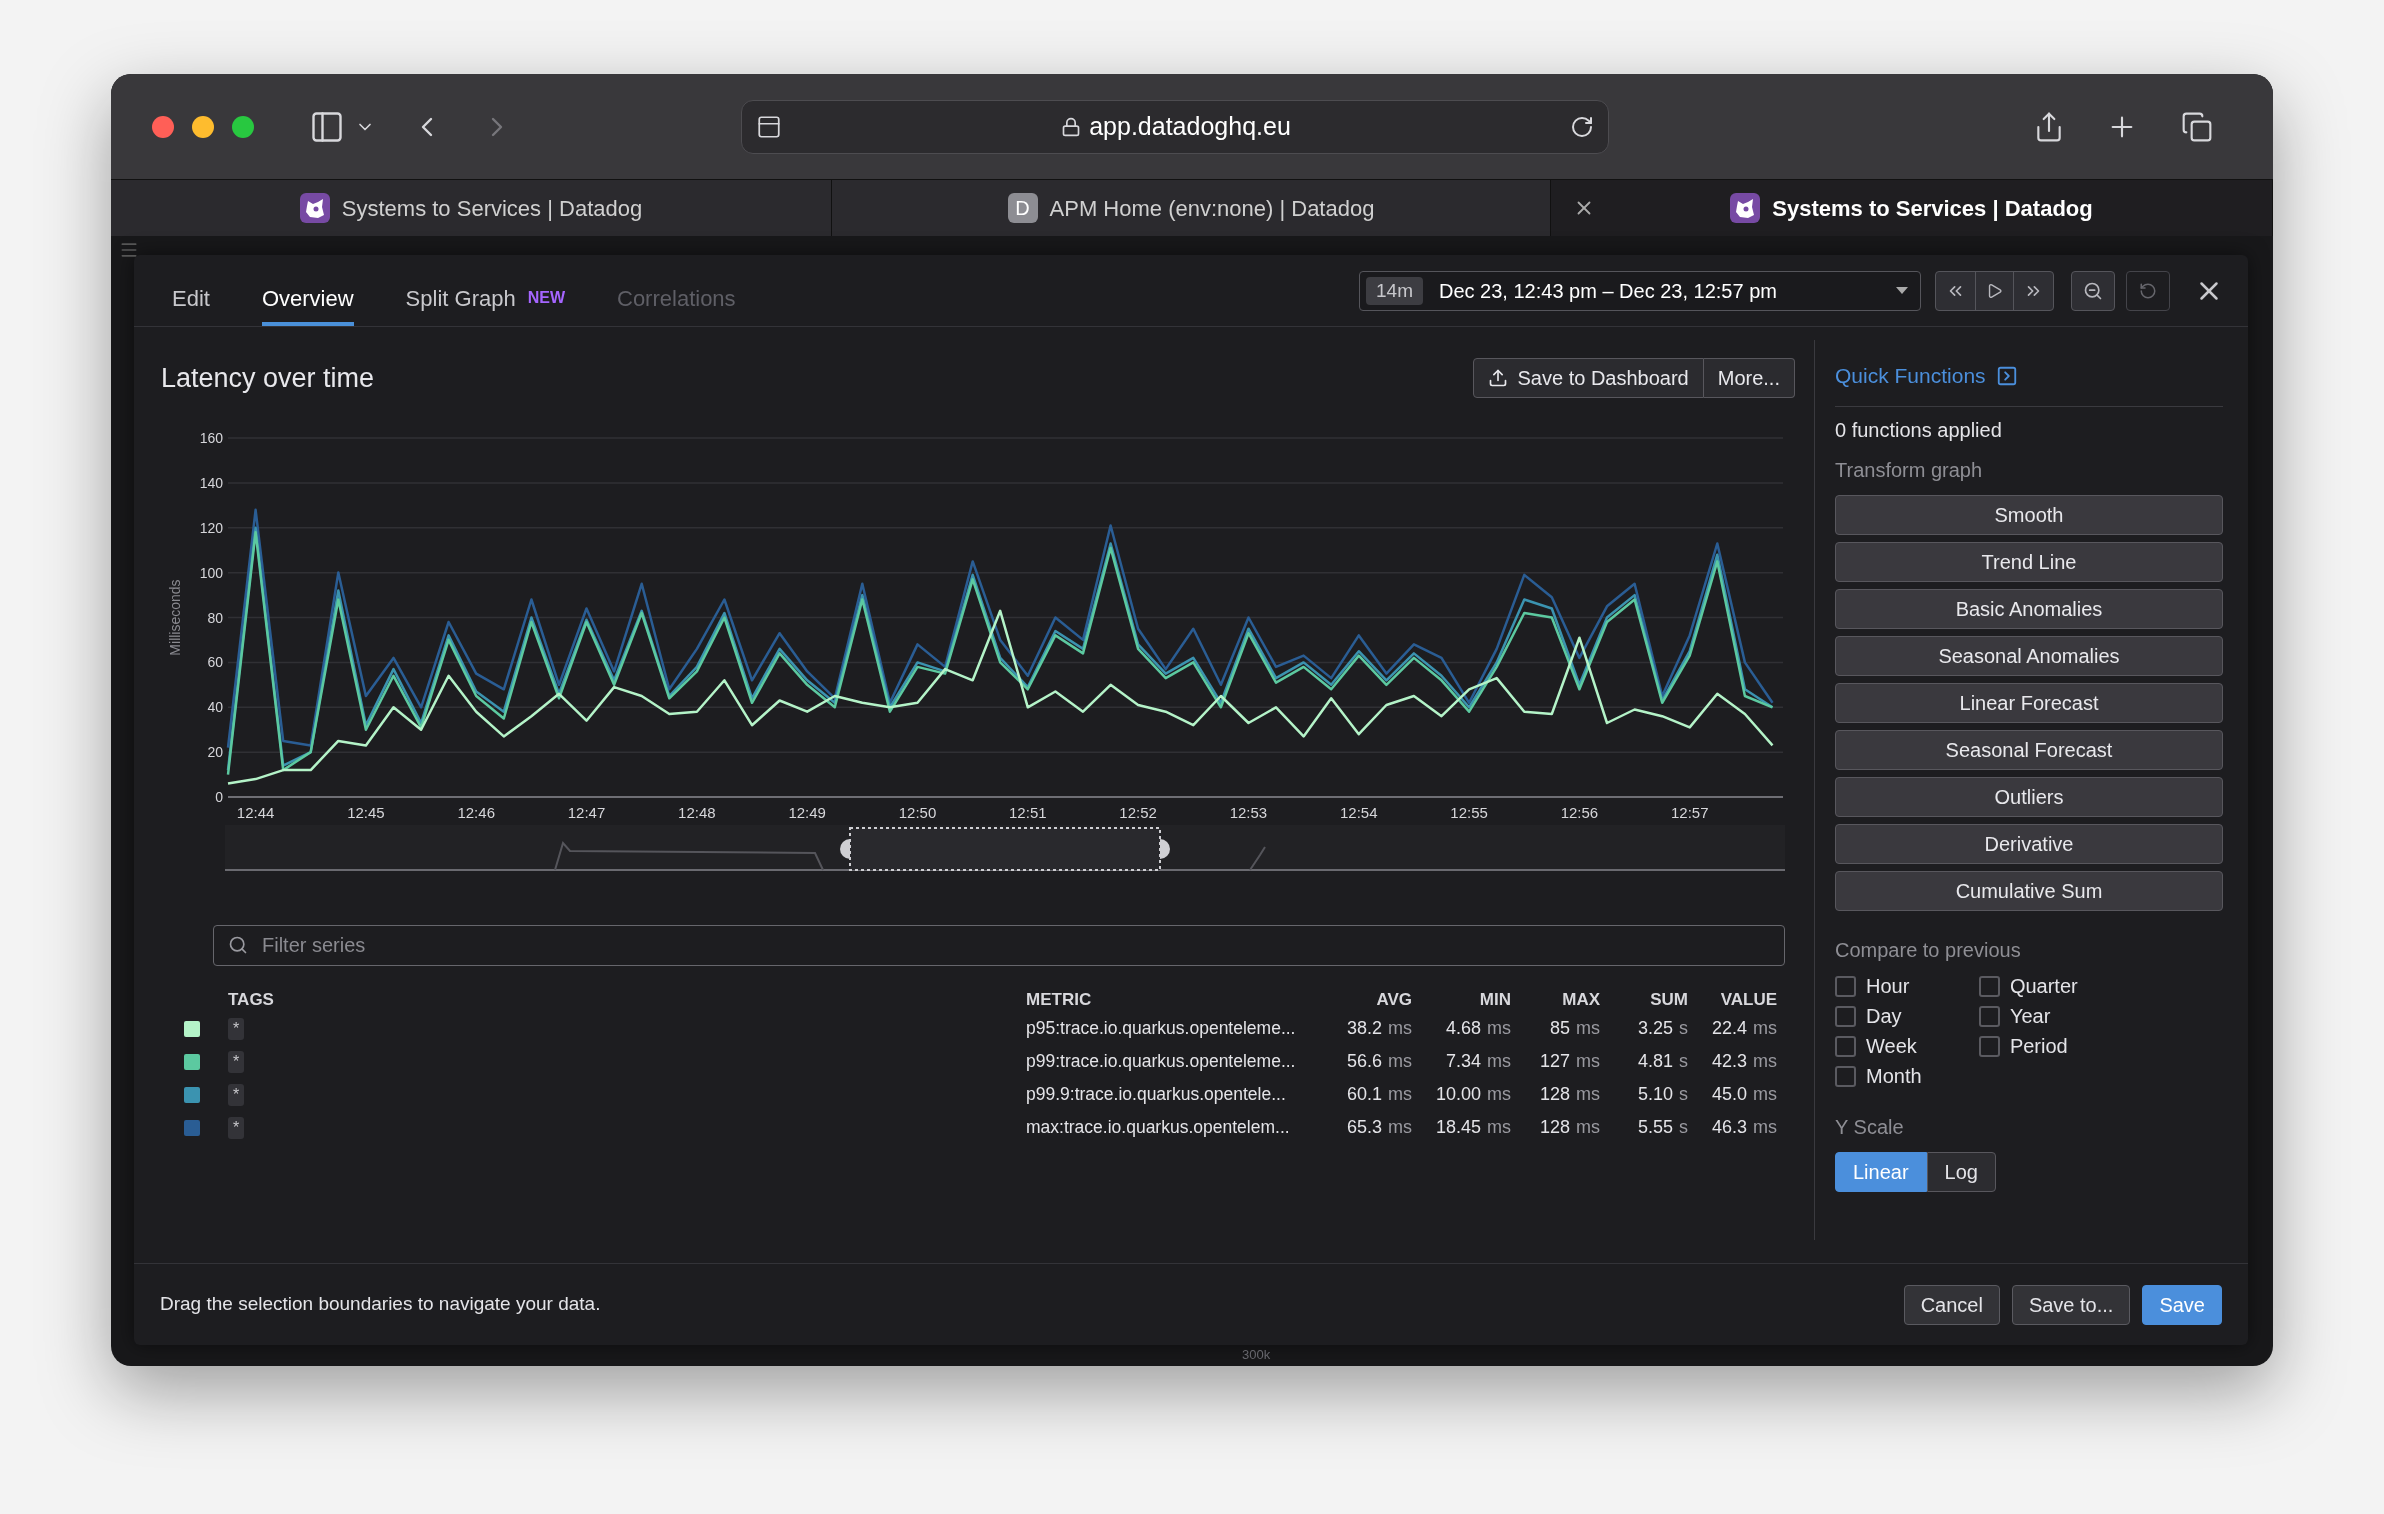 The height and width of the screenshot is (1514, 2384). Describe the element at coordinates (1655, 1127) in the screenshot. I see `stat-value: 5.55` at that location.